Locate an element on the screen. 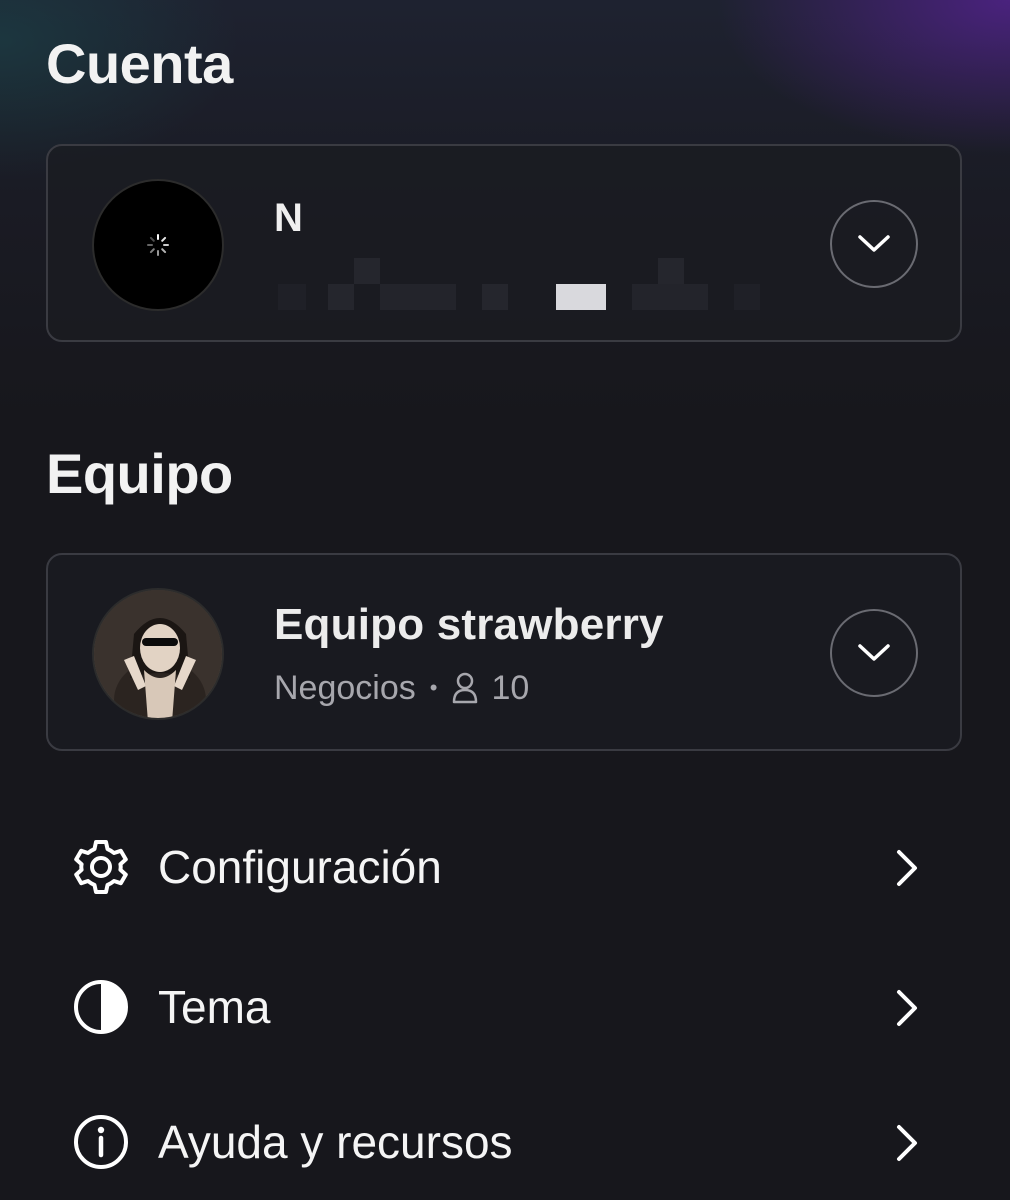 The width and height of the screenshot is (1010, 1200). team-avatar is located at coordinates (158, 654).